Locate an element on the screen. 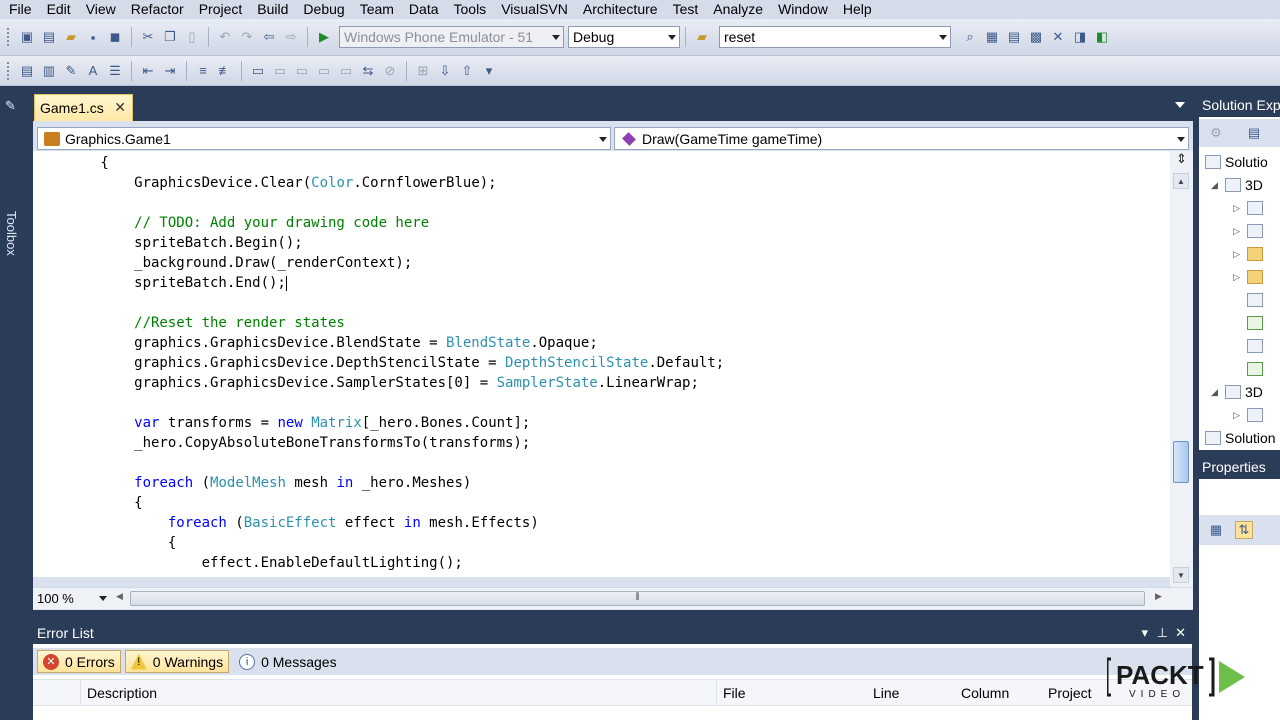  scroll-down-icon: ▼ is located at coordinates (1181, 575).